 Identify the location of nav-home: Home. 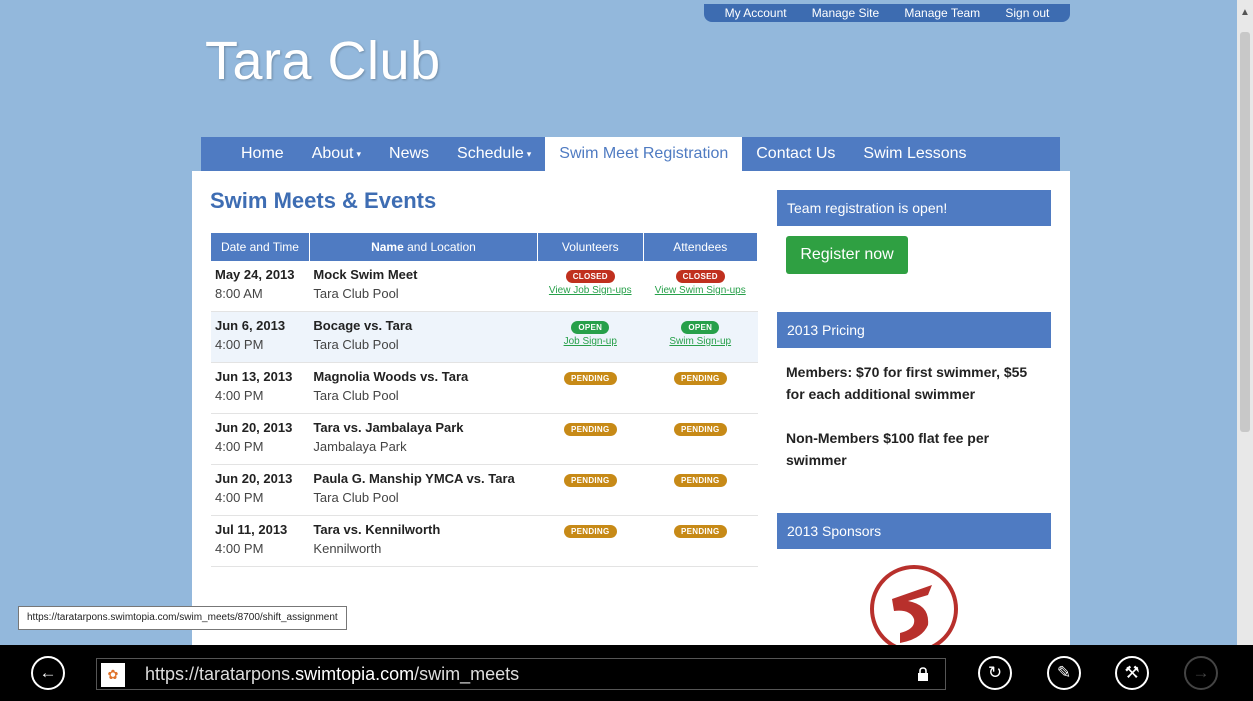
(262, 154).